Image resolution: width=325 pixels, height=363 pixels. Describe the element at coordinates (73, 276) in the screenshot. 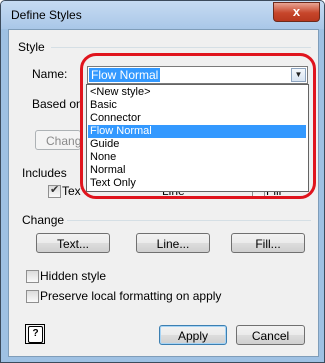

I see `hidden-style-label: Hidden style` at that location.